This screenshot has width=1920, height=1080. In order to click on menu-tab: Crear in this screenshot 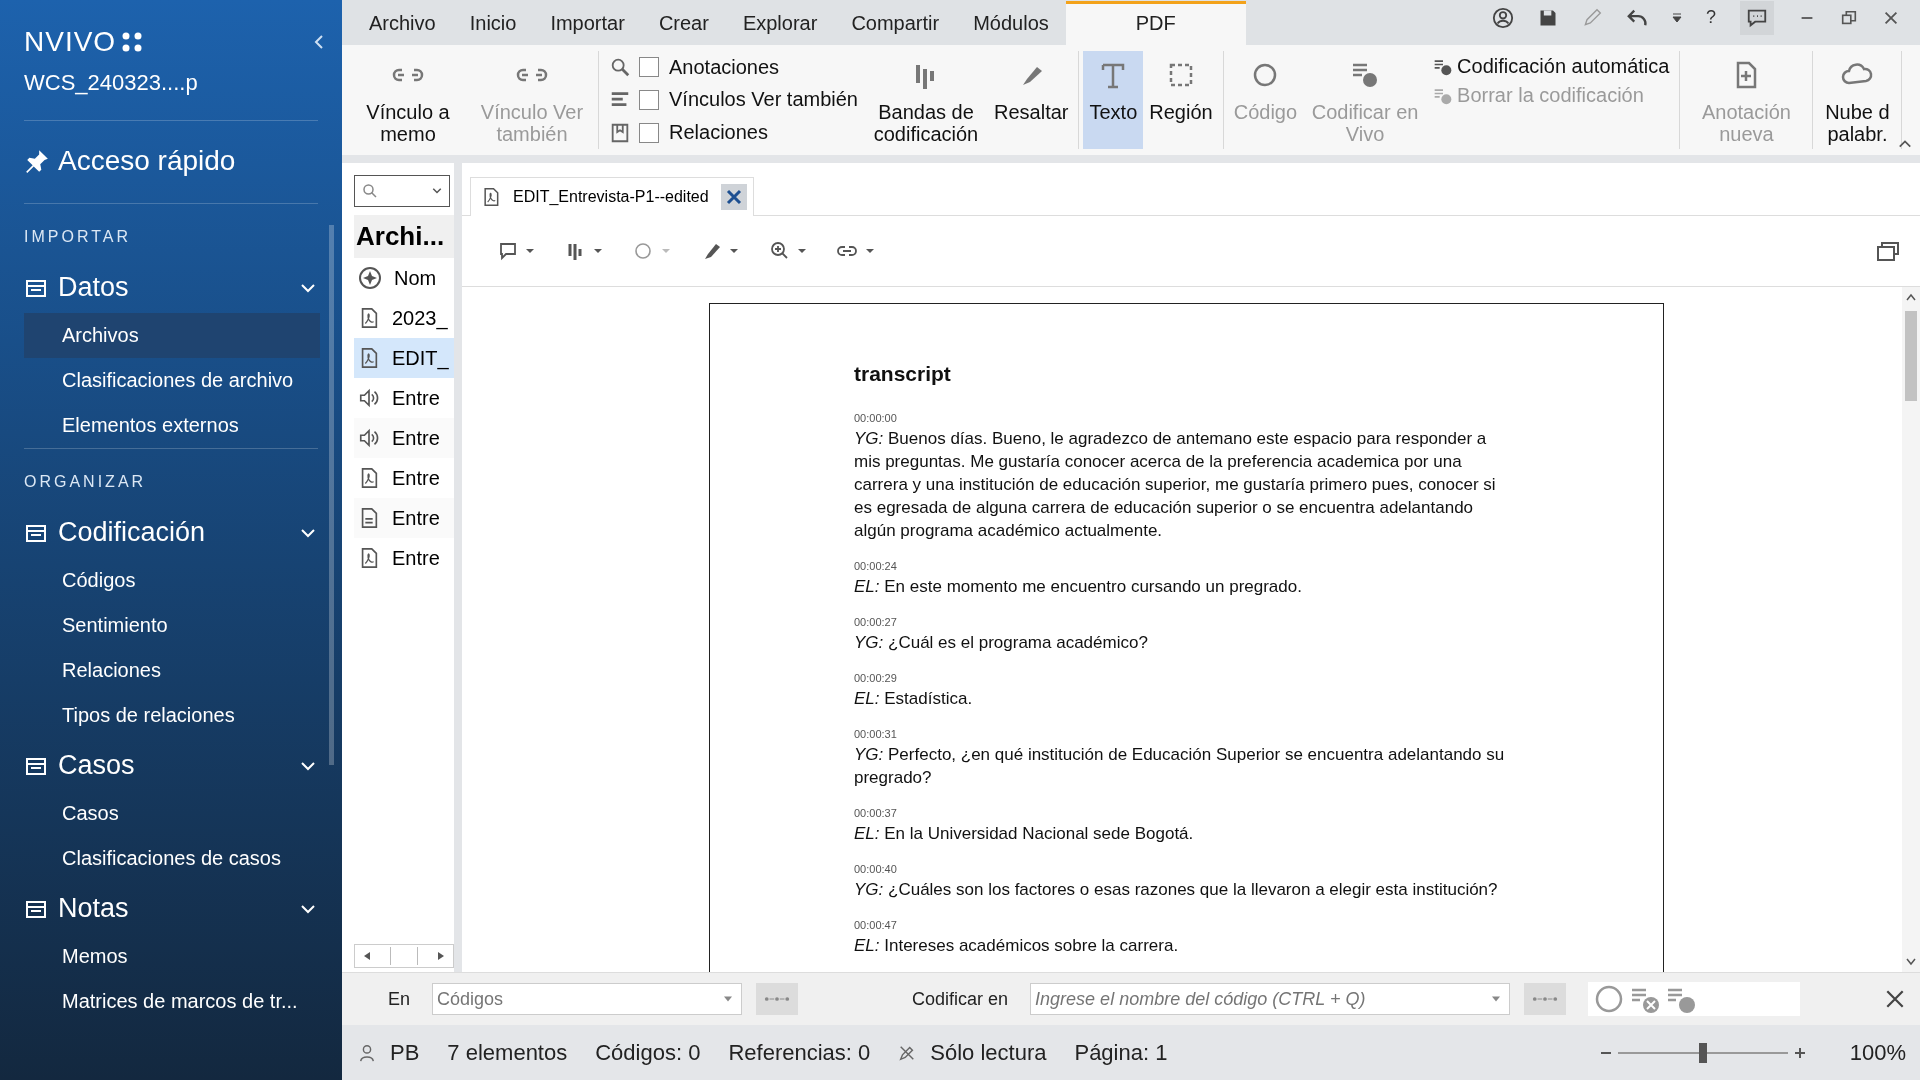, I will do `click(683, 28)`.